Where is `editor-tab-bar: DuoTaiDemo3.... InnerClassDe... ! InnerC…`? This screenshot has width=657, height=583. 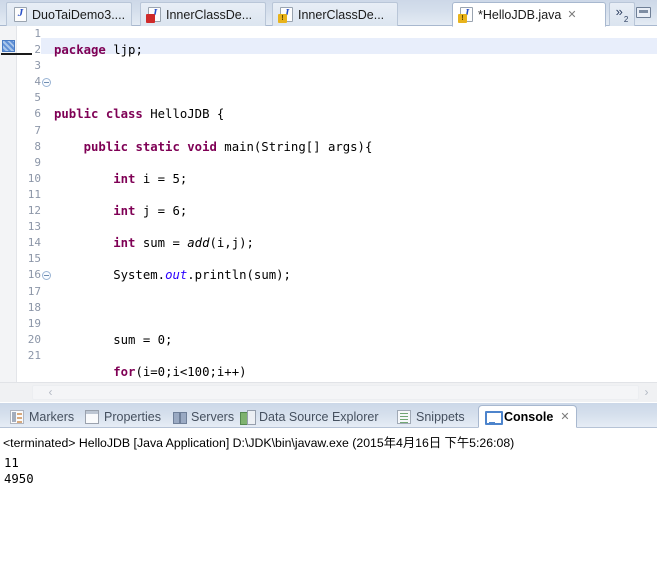
editor-tab-bar: DuoTaiDemo3.... InnerClassDe... ! InnerC… is located at coordinates (328, 13).